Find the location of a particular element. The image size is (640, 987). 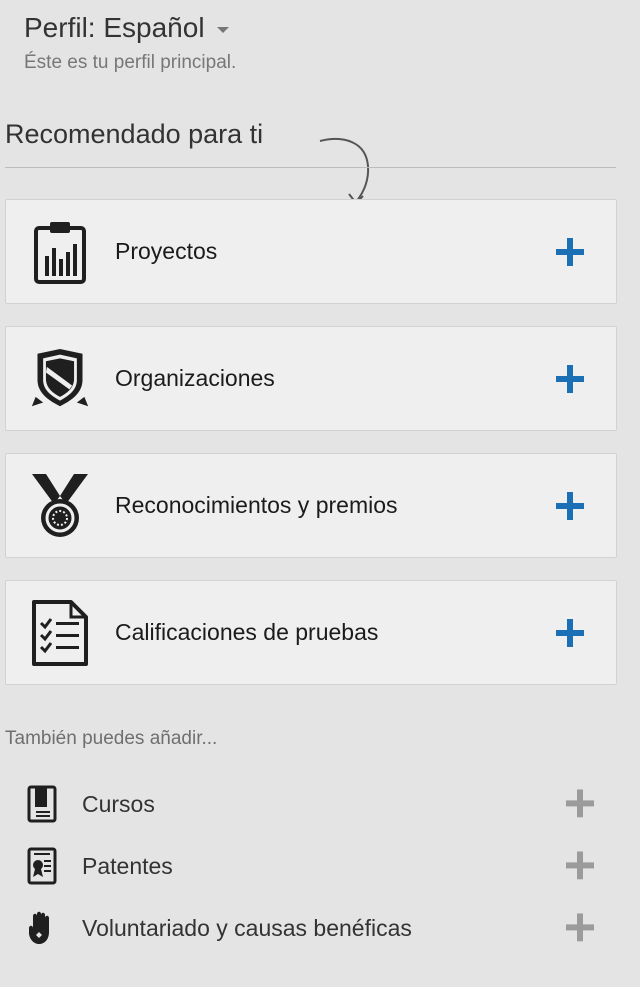

clipboard-chart-icon is located at coordinates (60, 252).